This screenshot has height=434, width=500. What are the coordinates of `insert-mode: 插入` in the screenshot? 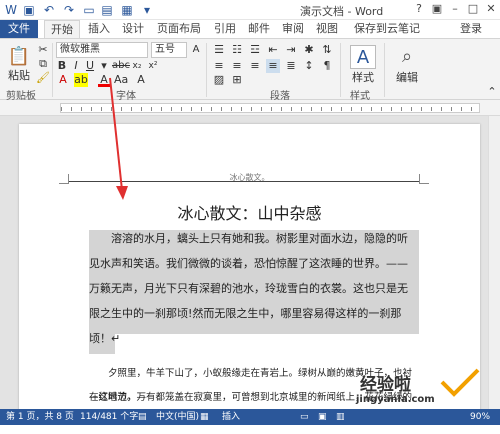 It's located at (231, 417).